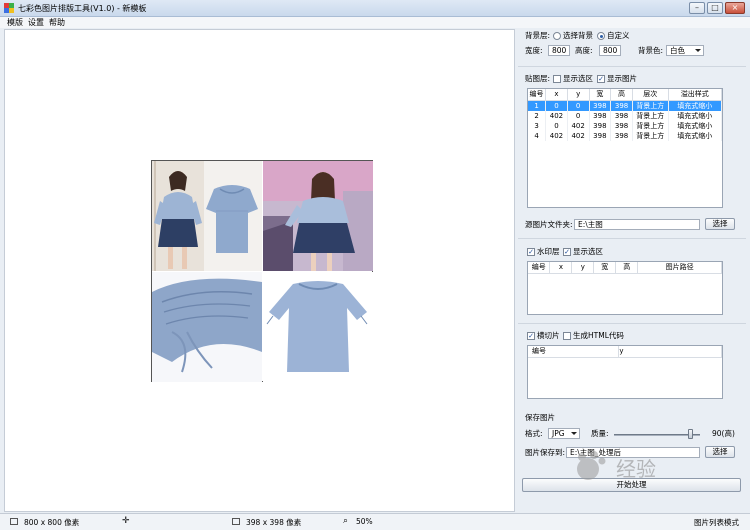 This screenshot has height=530, width=750. Describe the element at coordinates (600, 433) in the screenshot. I see `quality-label: 质量:` at that location.